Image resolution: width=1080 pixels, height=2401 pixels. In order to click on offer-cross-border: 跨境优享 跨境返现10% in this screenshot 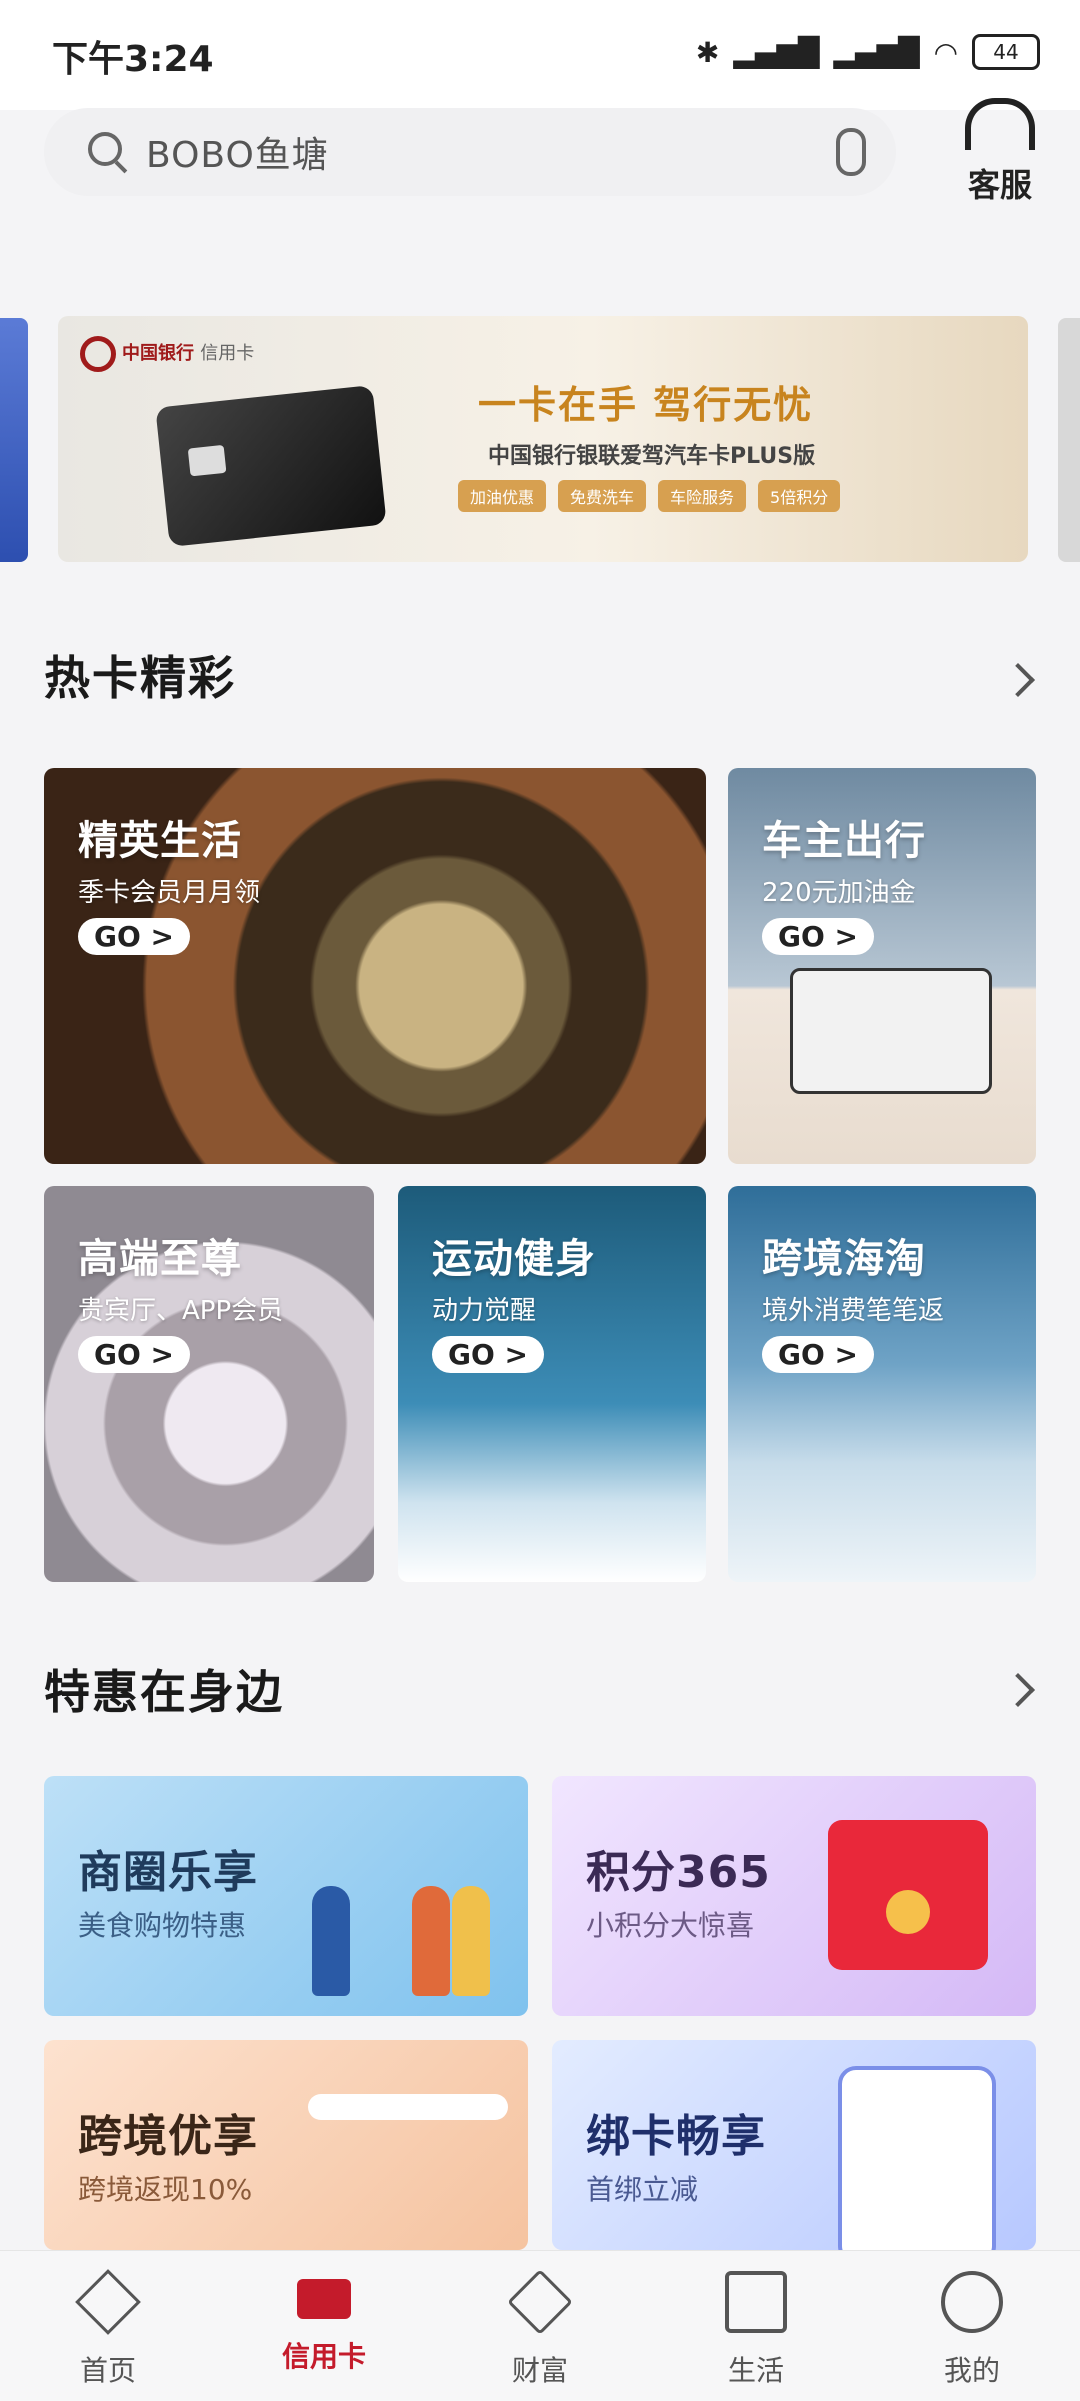, I will do `click(286, 2145)`.